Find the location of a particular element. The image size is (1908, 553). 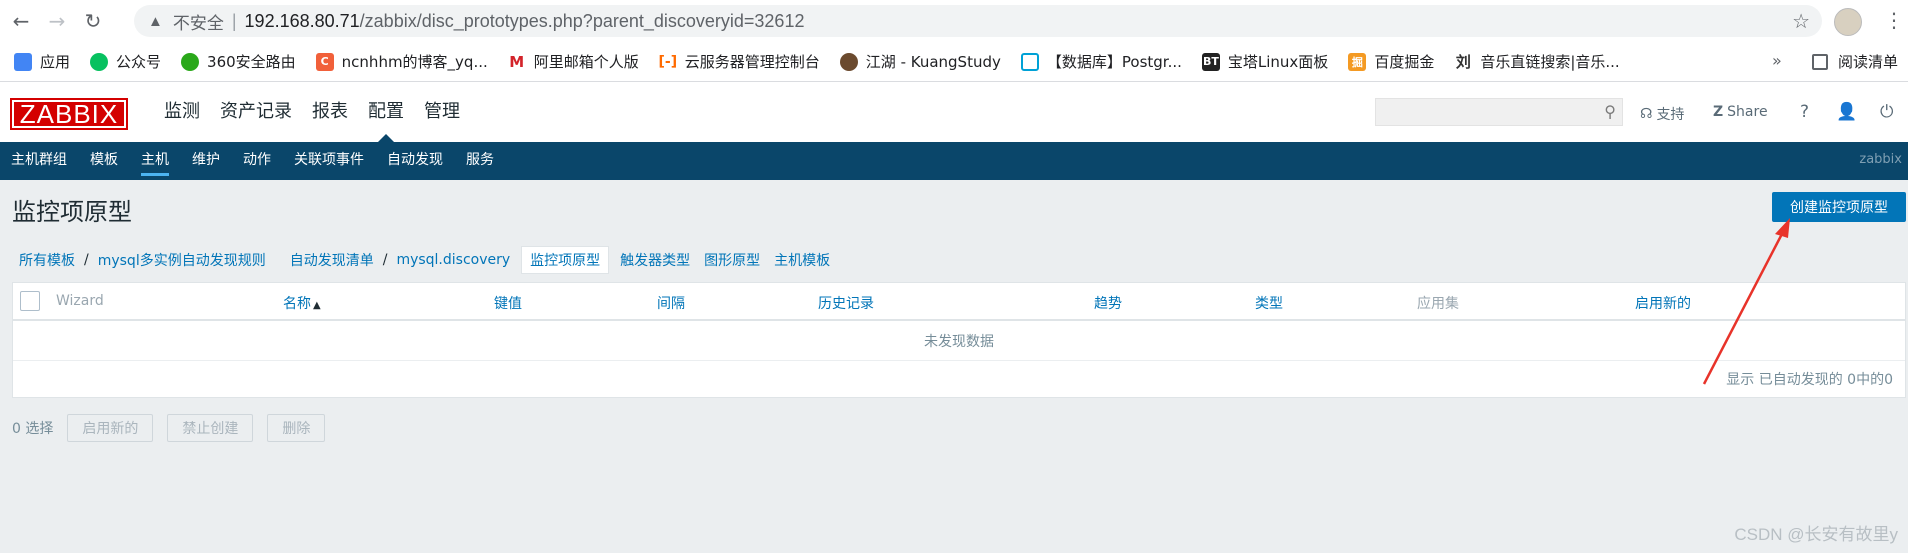

no-data-message: 未发现数据 is located at coordinates (959, 342).